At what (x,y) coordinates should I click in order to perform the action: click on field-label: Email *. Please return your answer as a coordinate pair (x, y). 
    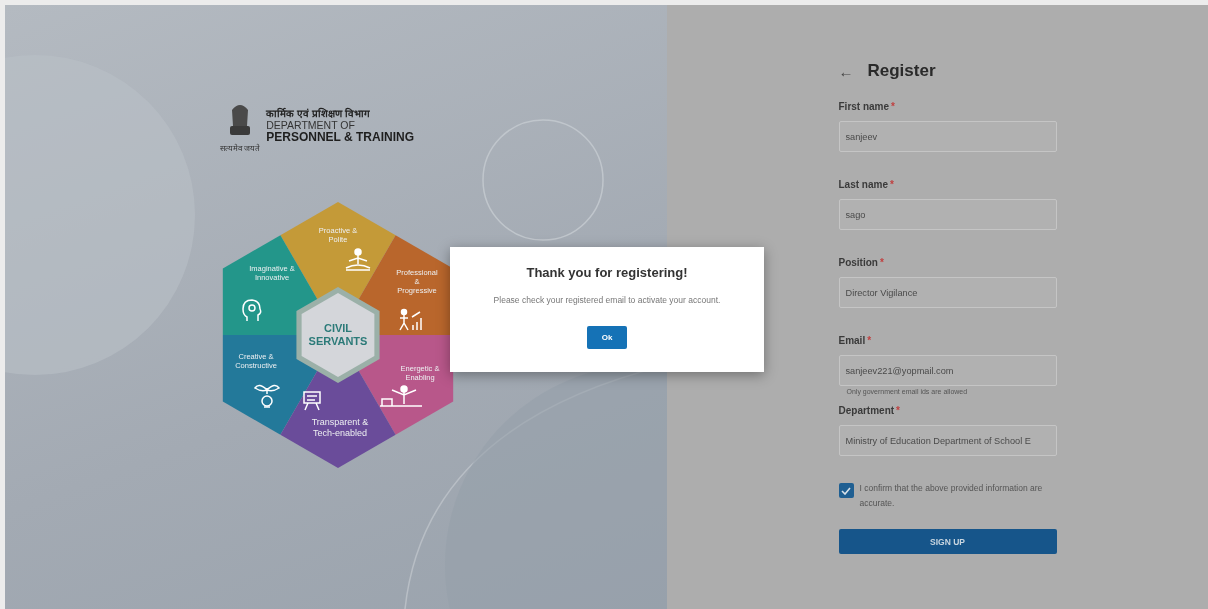
    Looking at the image, I should click on (855, 340).